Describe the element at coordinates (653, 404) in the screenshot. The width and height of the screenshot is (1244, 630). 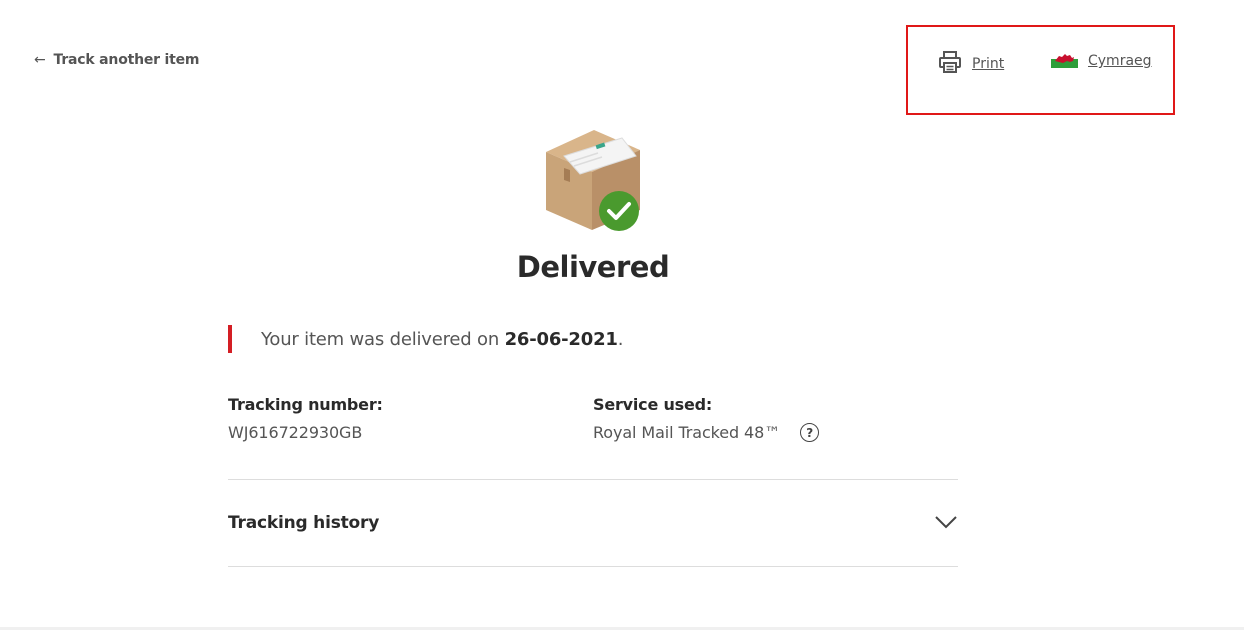
I see `service-used-label: Service used:` at that location.